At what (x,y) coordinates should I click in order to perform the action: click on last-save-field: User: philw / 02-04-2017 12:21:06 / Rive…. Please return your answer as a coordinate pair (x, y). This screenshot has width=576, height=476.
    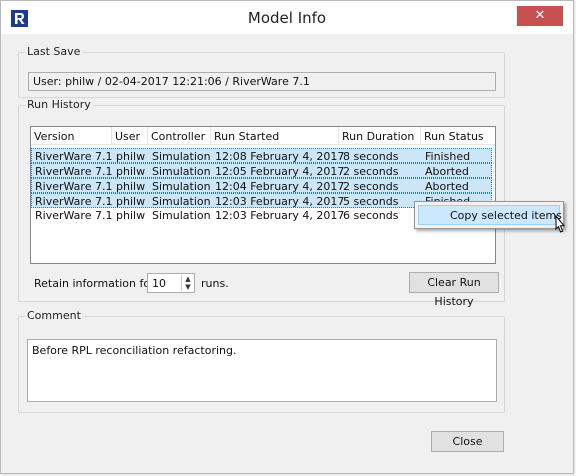
    Looking at the image, I should click on (262, 81).